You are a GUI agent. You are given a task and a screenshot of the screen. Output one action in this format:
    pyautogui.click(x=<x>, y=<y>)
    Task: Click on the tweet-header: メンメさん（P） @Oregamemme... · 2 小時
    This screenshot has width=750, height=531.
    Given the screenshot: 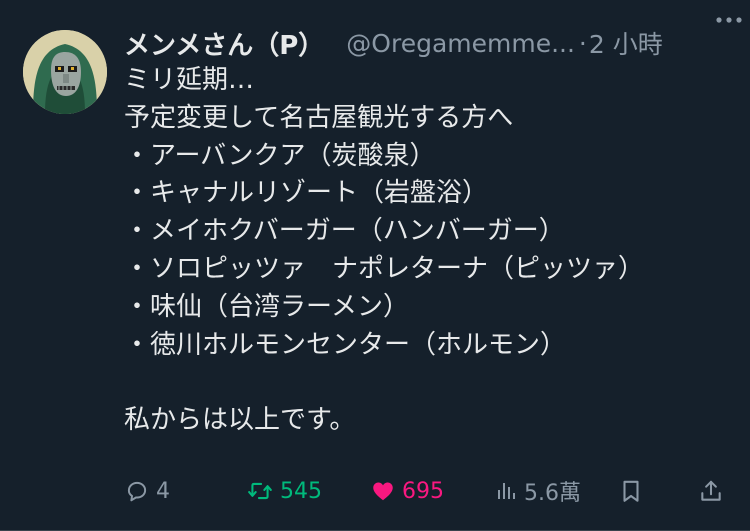 What is the action you would take?
    pyautogui.click(x=429, y=43)
    